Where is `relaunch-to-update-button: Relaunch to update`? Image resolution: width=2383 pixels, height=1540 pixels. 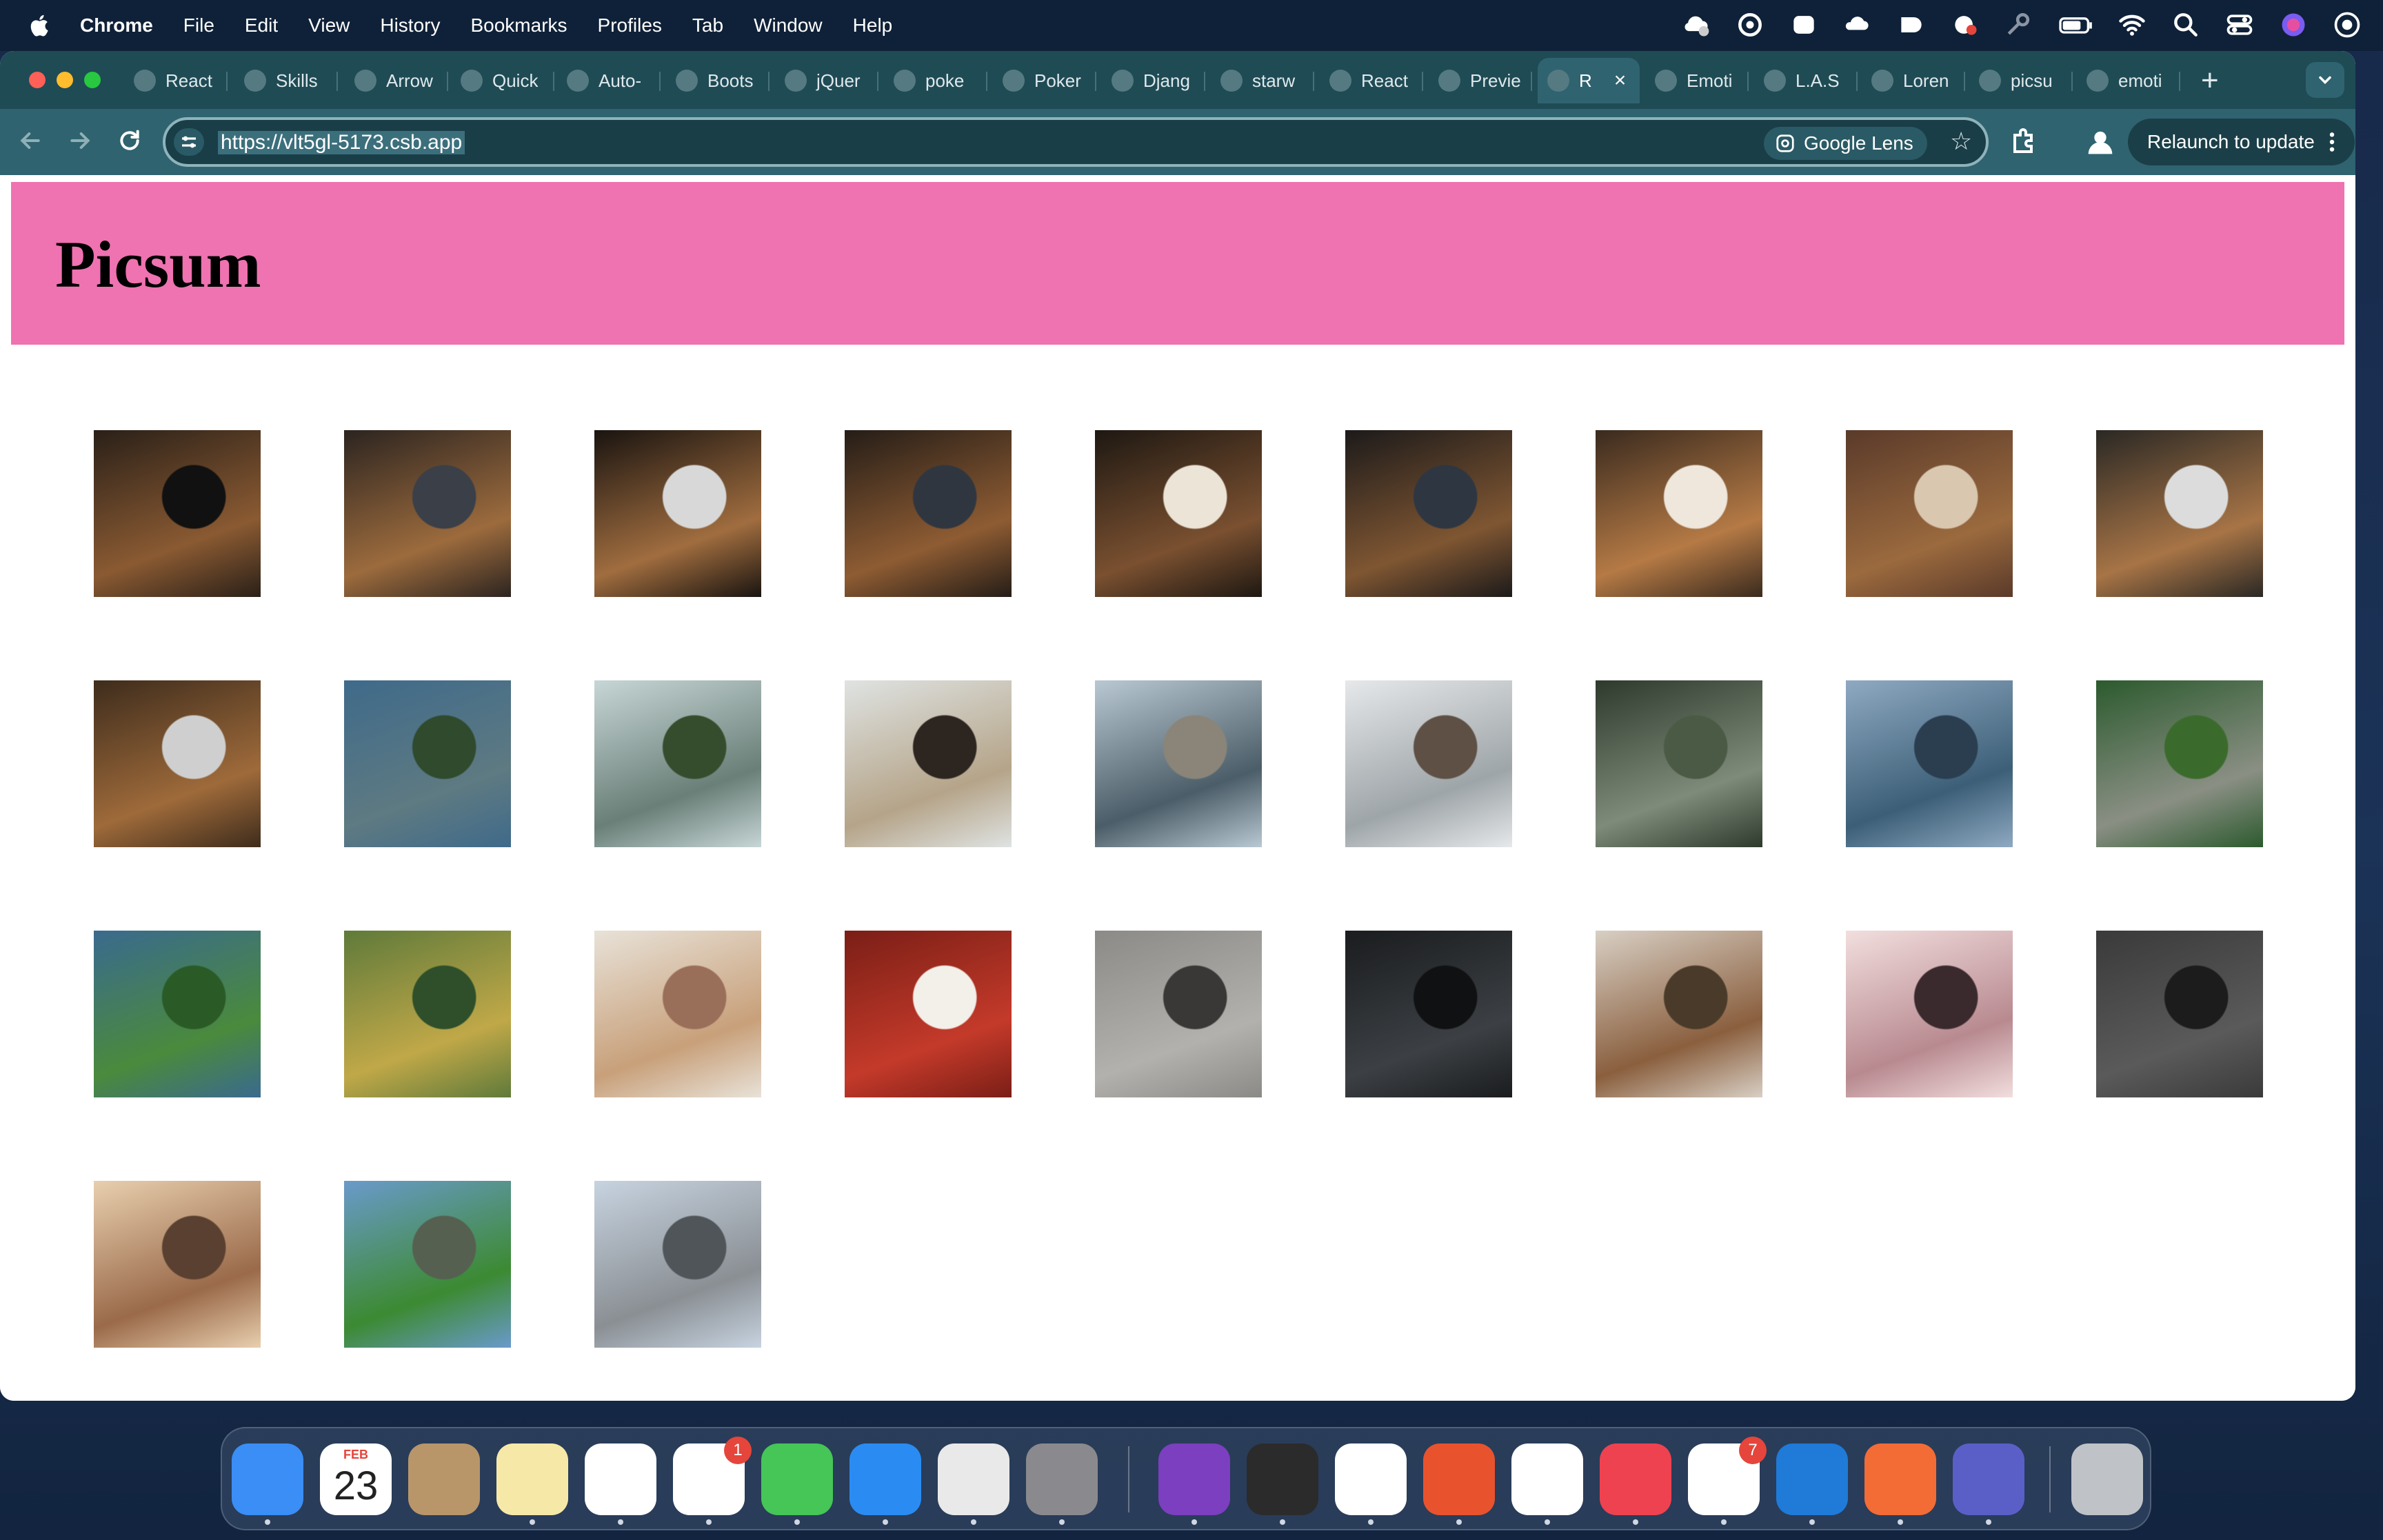
relaunch-to-update-button: Relaunch to update is located at coordinates (2241, 142).